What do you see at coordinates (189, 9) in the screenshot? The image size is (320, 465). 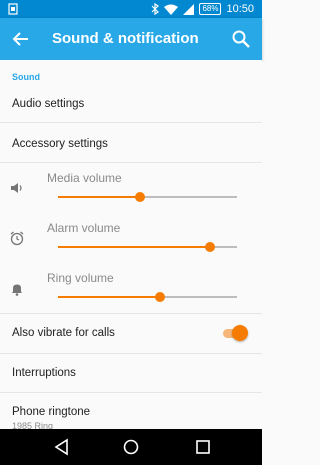 I see `signal-icon` at bounding box center [189, 9].